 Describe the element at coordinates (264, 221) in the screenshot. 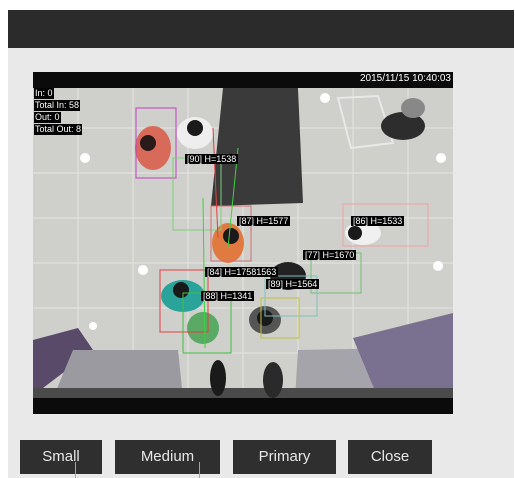

I see `track-tag-87: [87] H=1577` at that location.